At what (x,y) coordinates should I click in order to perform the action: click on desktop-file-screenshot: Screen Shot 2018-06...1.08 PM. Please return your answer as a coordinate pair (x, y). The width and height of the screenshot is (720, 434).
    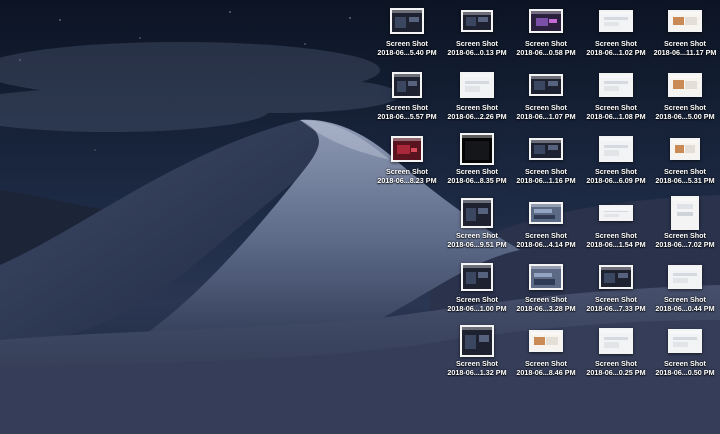
    Looking at the image, I should click on (616, 100).